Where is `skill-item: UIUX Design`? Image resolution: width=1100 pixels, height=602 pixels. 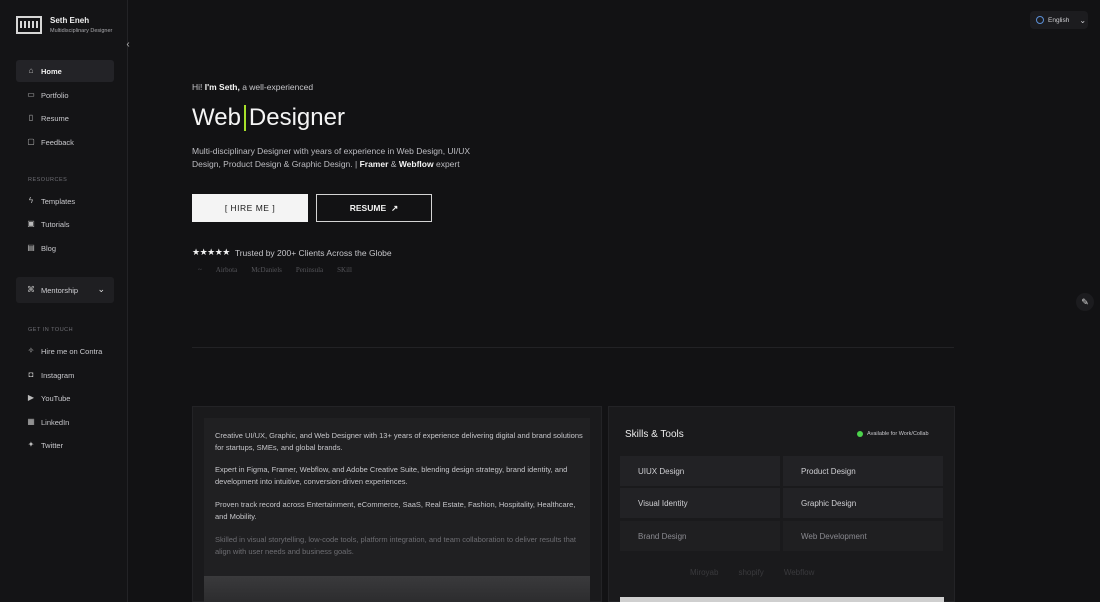
skill-item: UIUX Design is located at coordinates (700, 471).